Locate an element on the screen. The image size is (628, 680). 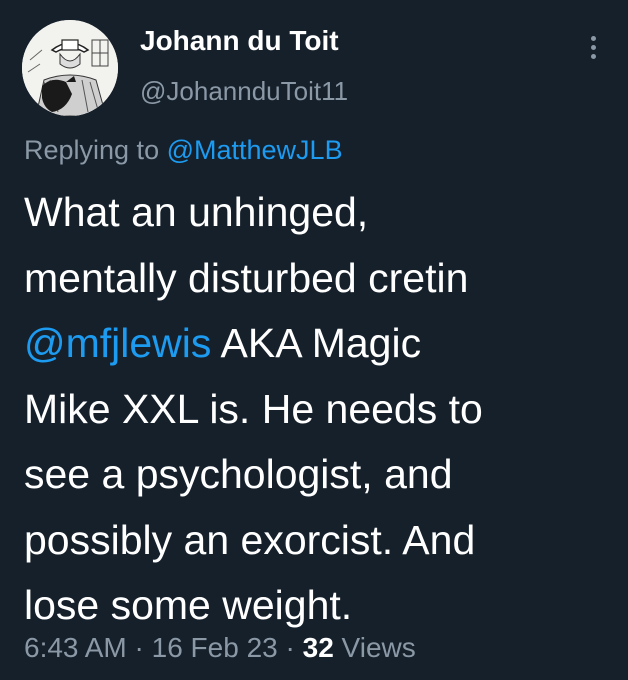
replying-to-label: Replying to is located at coordinates (92, 150).